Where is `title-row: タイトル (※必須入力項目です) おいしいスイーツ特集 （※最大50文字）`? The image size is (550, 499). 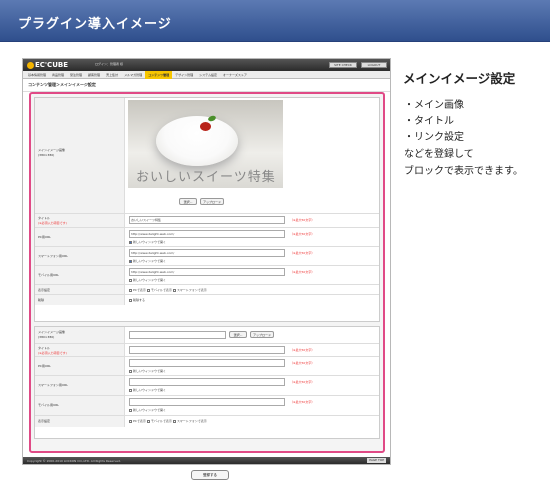
title-row: タイトル (※必須入力項目です) おいしいスイーツ特集 （※最大50文字） is located at coordinates (207, 221).